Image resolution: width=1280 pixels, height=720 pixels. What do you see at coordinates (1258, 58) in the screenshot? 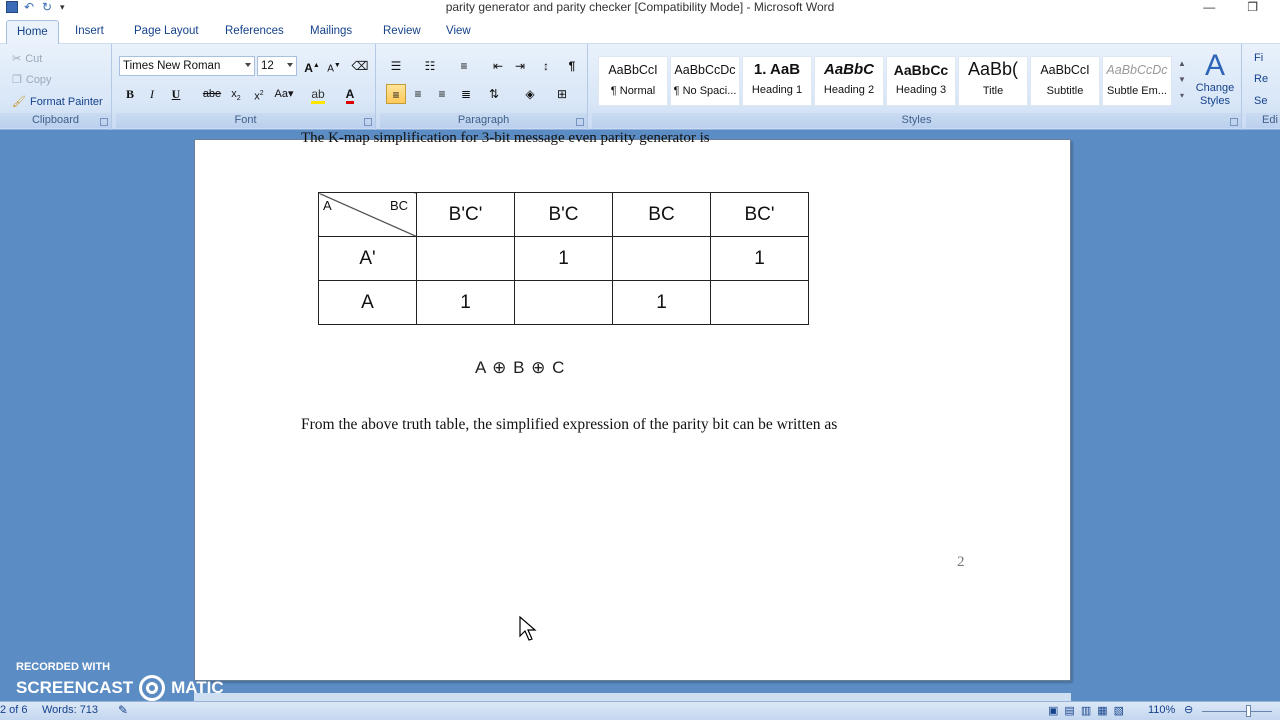
I see `find-button: Fi` at bounding box center [1258, 58].